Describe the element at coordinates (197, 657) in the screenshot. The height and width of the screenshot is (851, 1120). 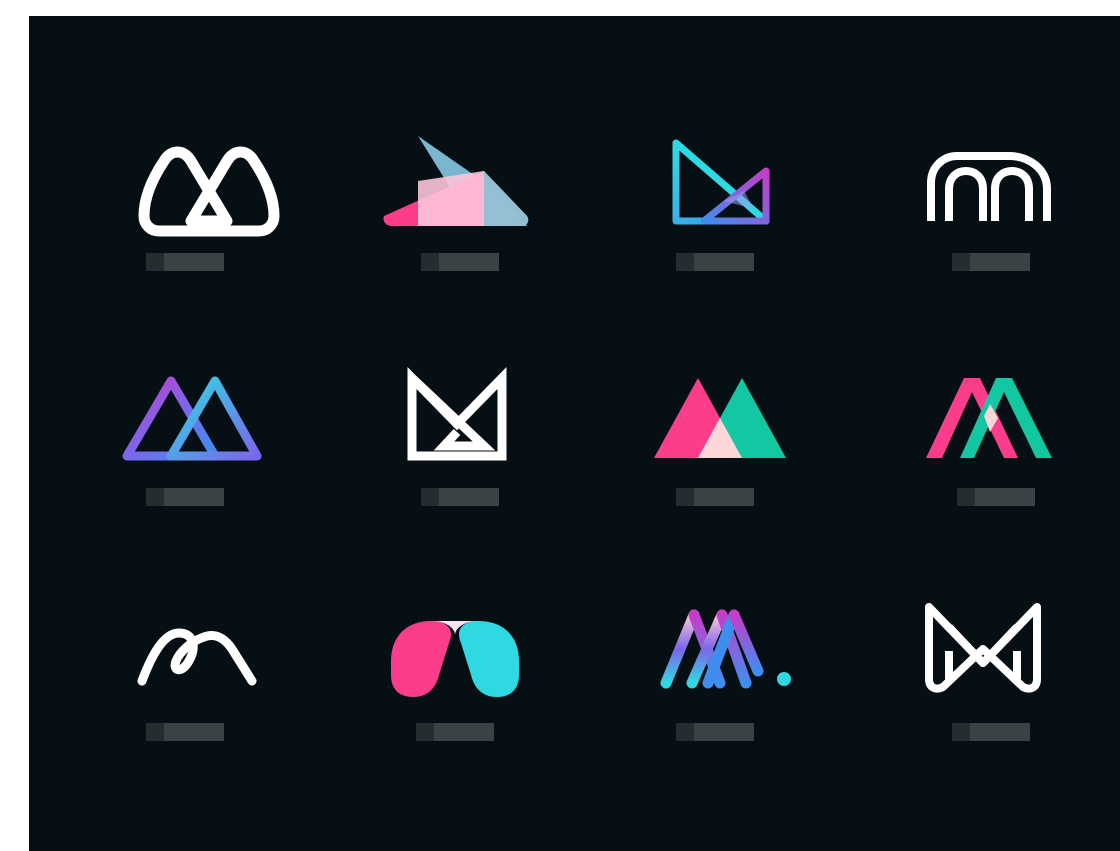
I see `m-hook-curve-icon` at that location.